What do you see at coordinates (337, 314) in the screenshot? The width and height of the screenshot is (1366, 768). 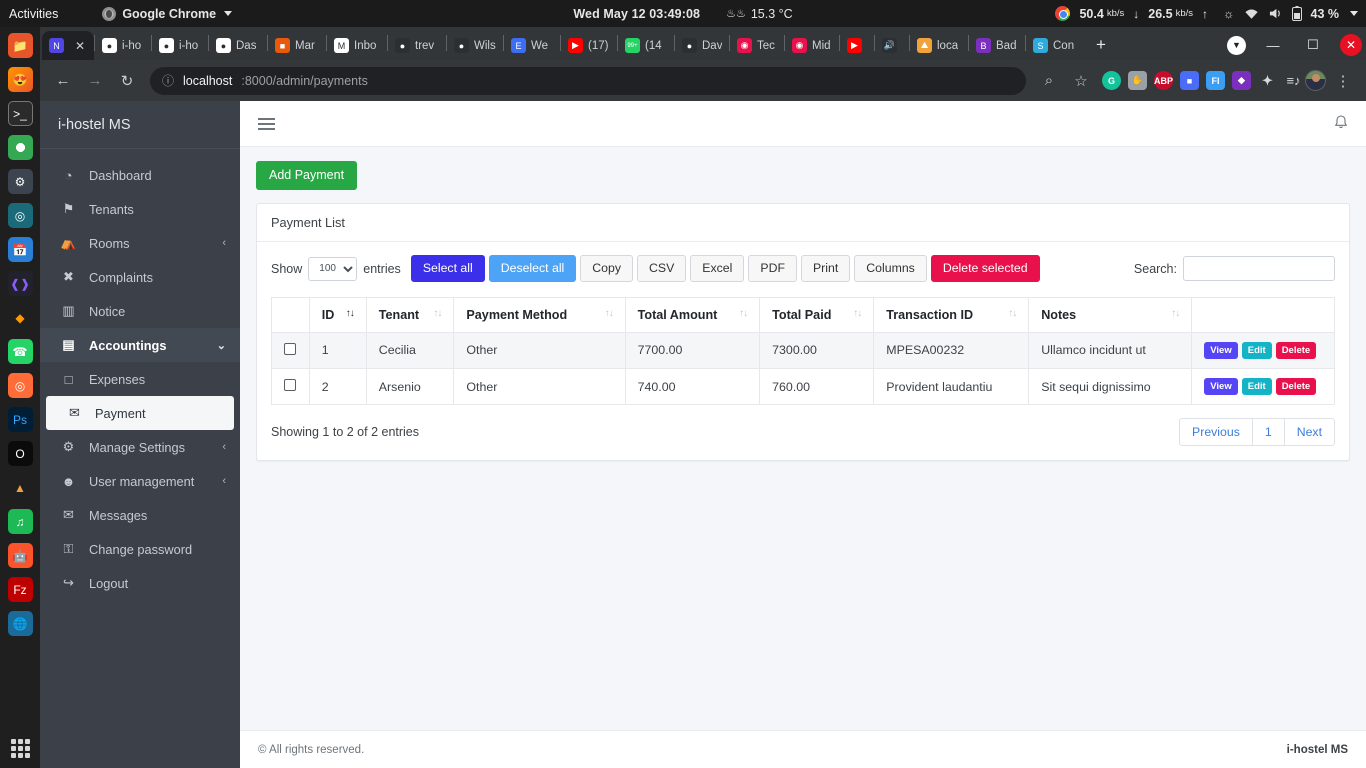 I see `column-header-id: ID ↑↓` at bounding box center [337, 314].